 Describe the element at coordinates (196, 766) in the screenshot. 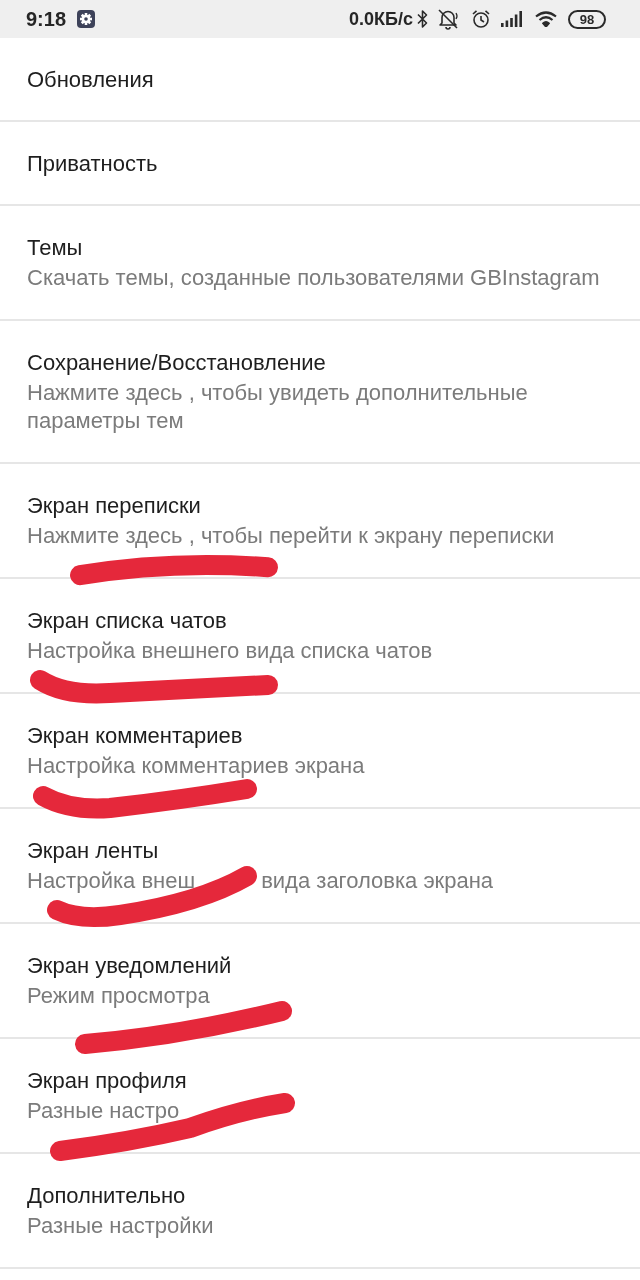

I see `setting-description: Настройка комментариев экрана` at that location.